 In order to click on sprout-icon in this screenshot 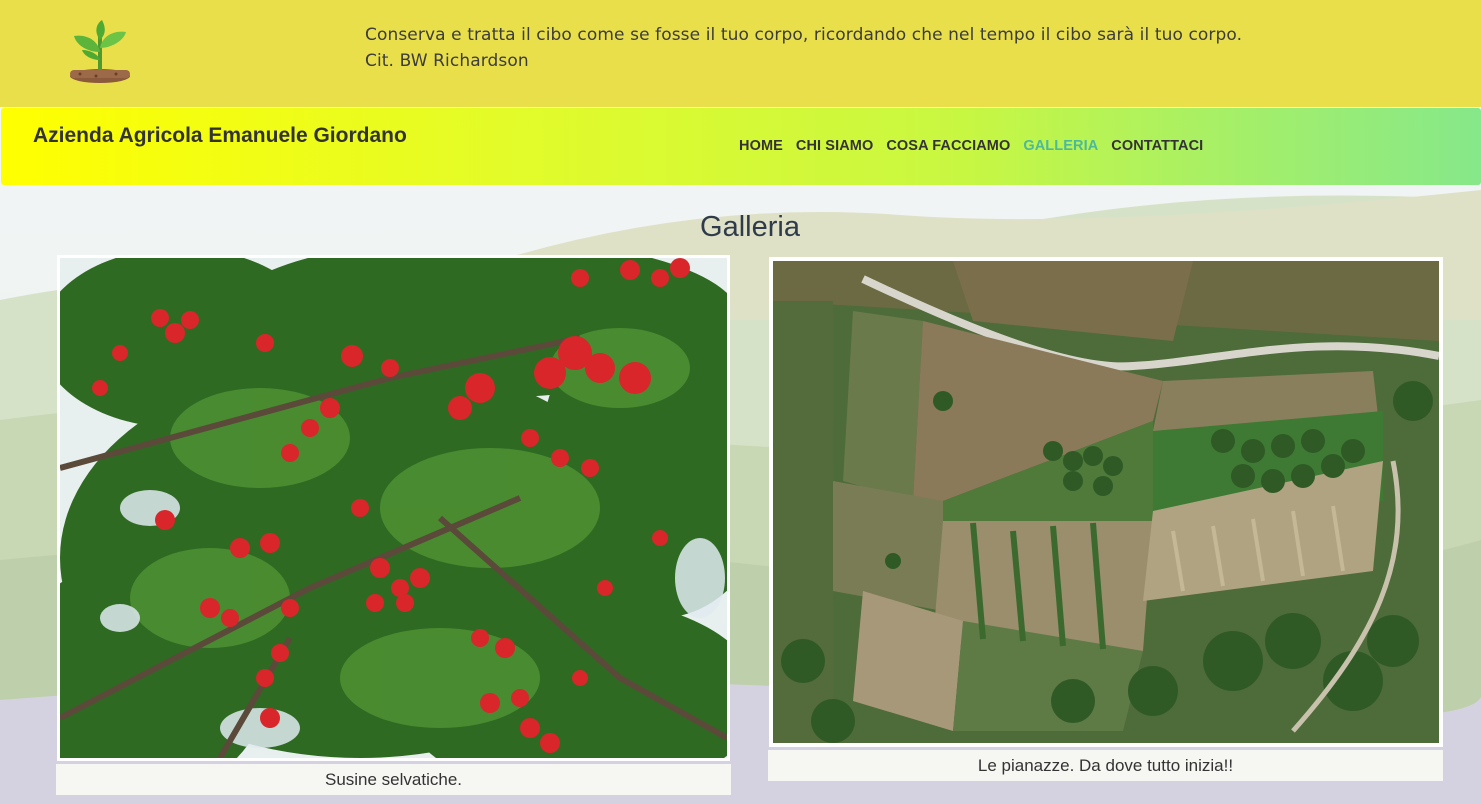, I will do `click(100, 51)`.